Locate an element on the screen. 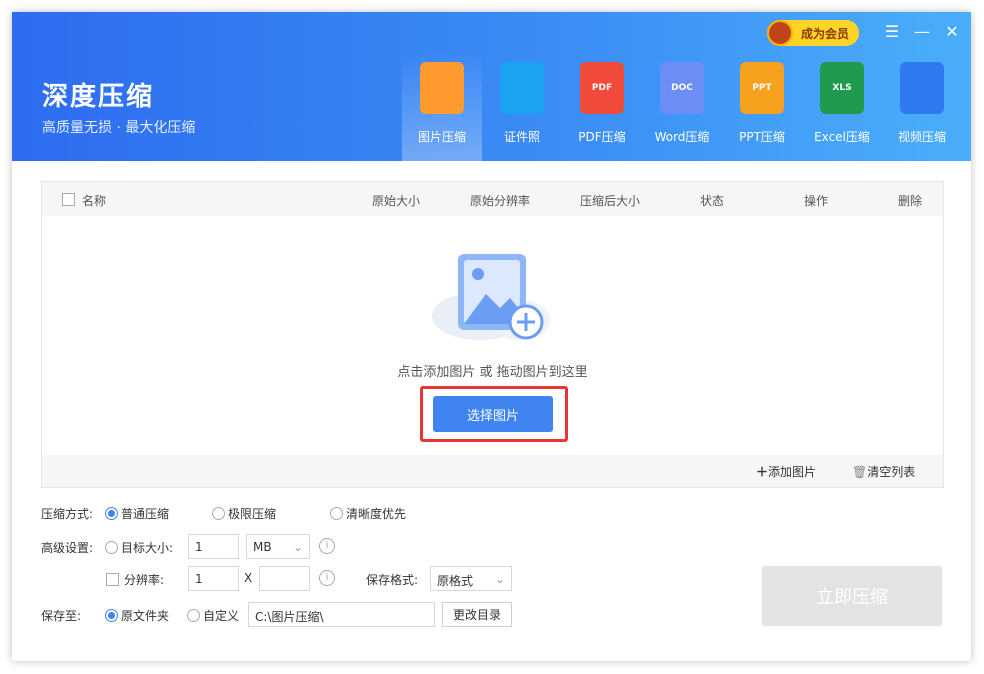  tab-excel: XLS Excel压缩 is located at coordinates (842, 106).